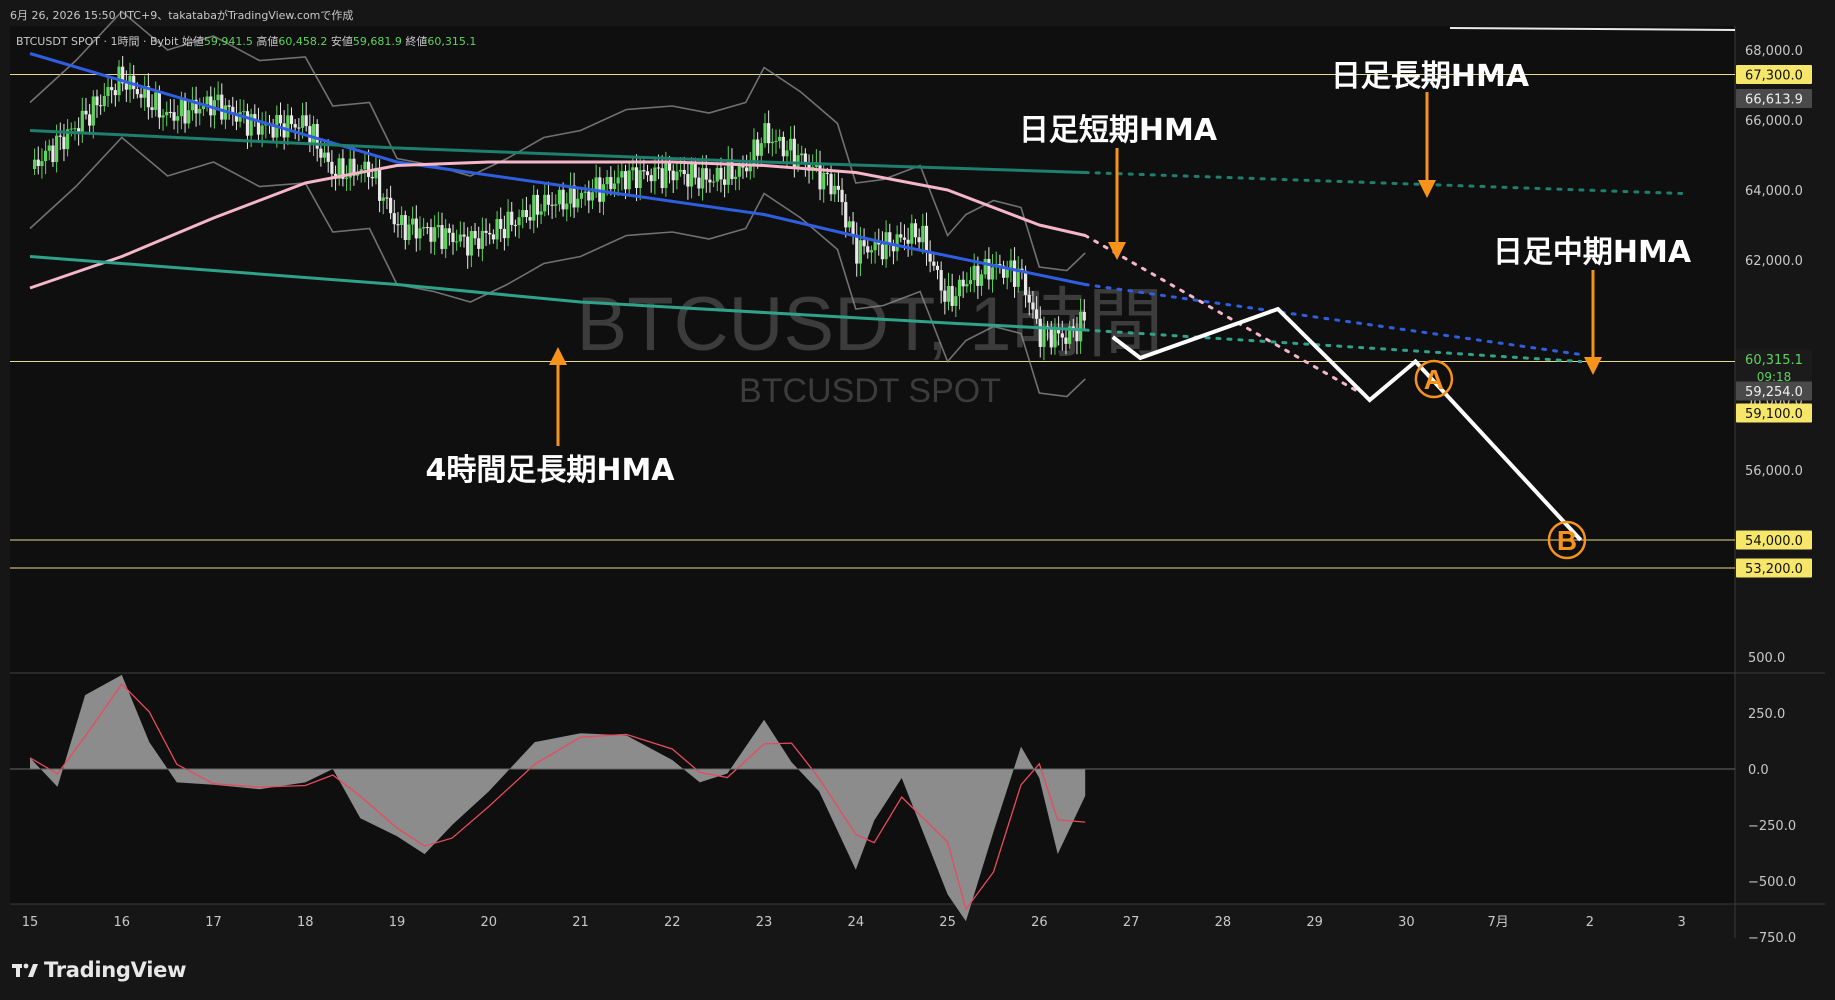 The width and height of the screenshot is (1835, 1000). What do you see at coordinates (1774, 76) in the screenshot?
I see `price-tag-label: 67,300.0` at bounding box center [1774, 76].